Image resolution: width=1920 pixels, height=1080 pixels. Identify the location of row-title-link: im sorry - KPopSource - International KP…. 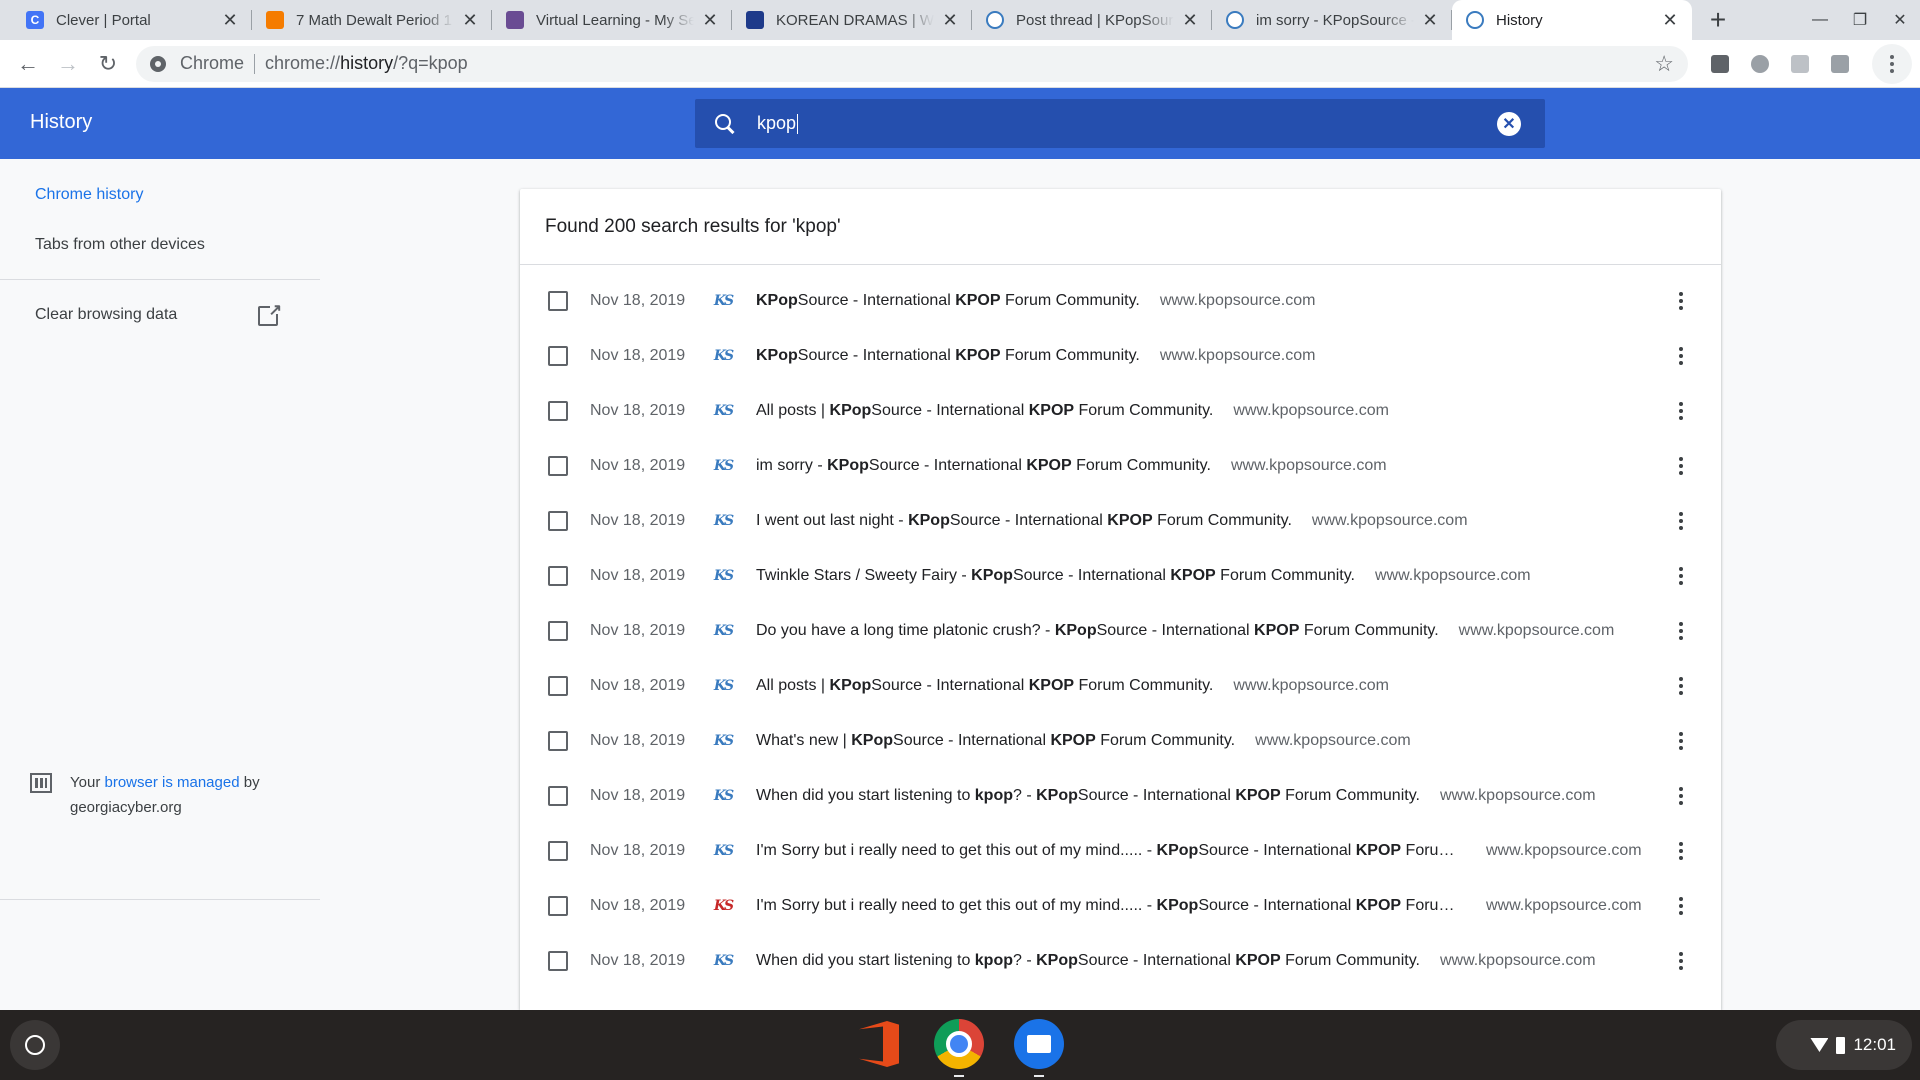
(983, 466).